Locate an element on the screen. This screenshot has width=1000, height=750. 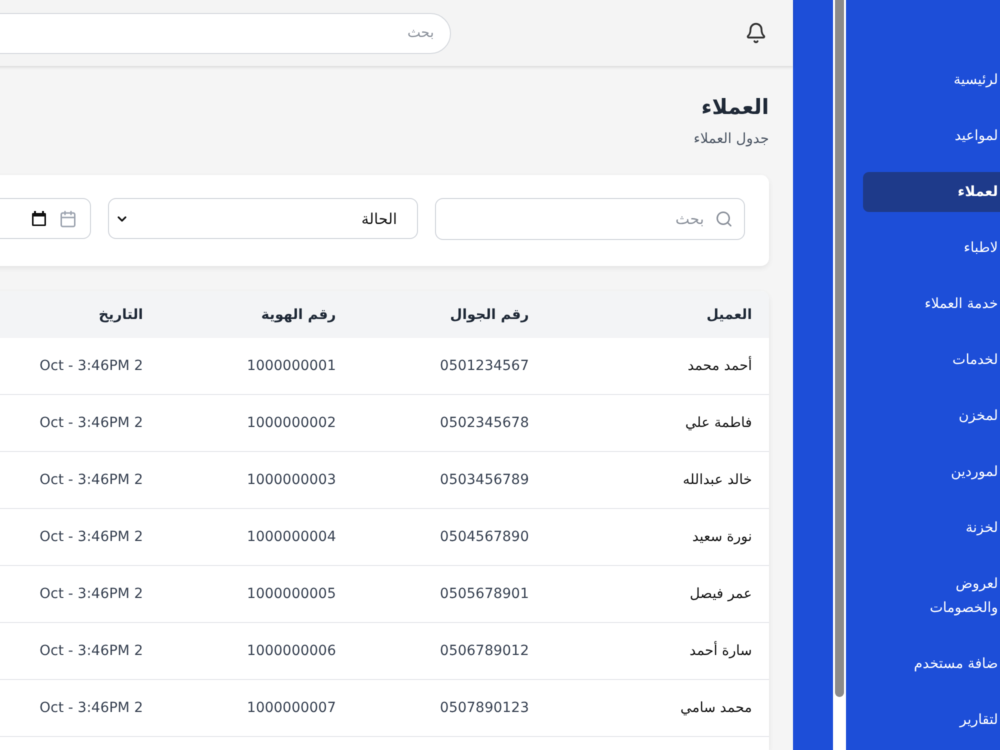
column-header: رقم الهوية is located at coordinates (298, 314).